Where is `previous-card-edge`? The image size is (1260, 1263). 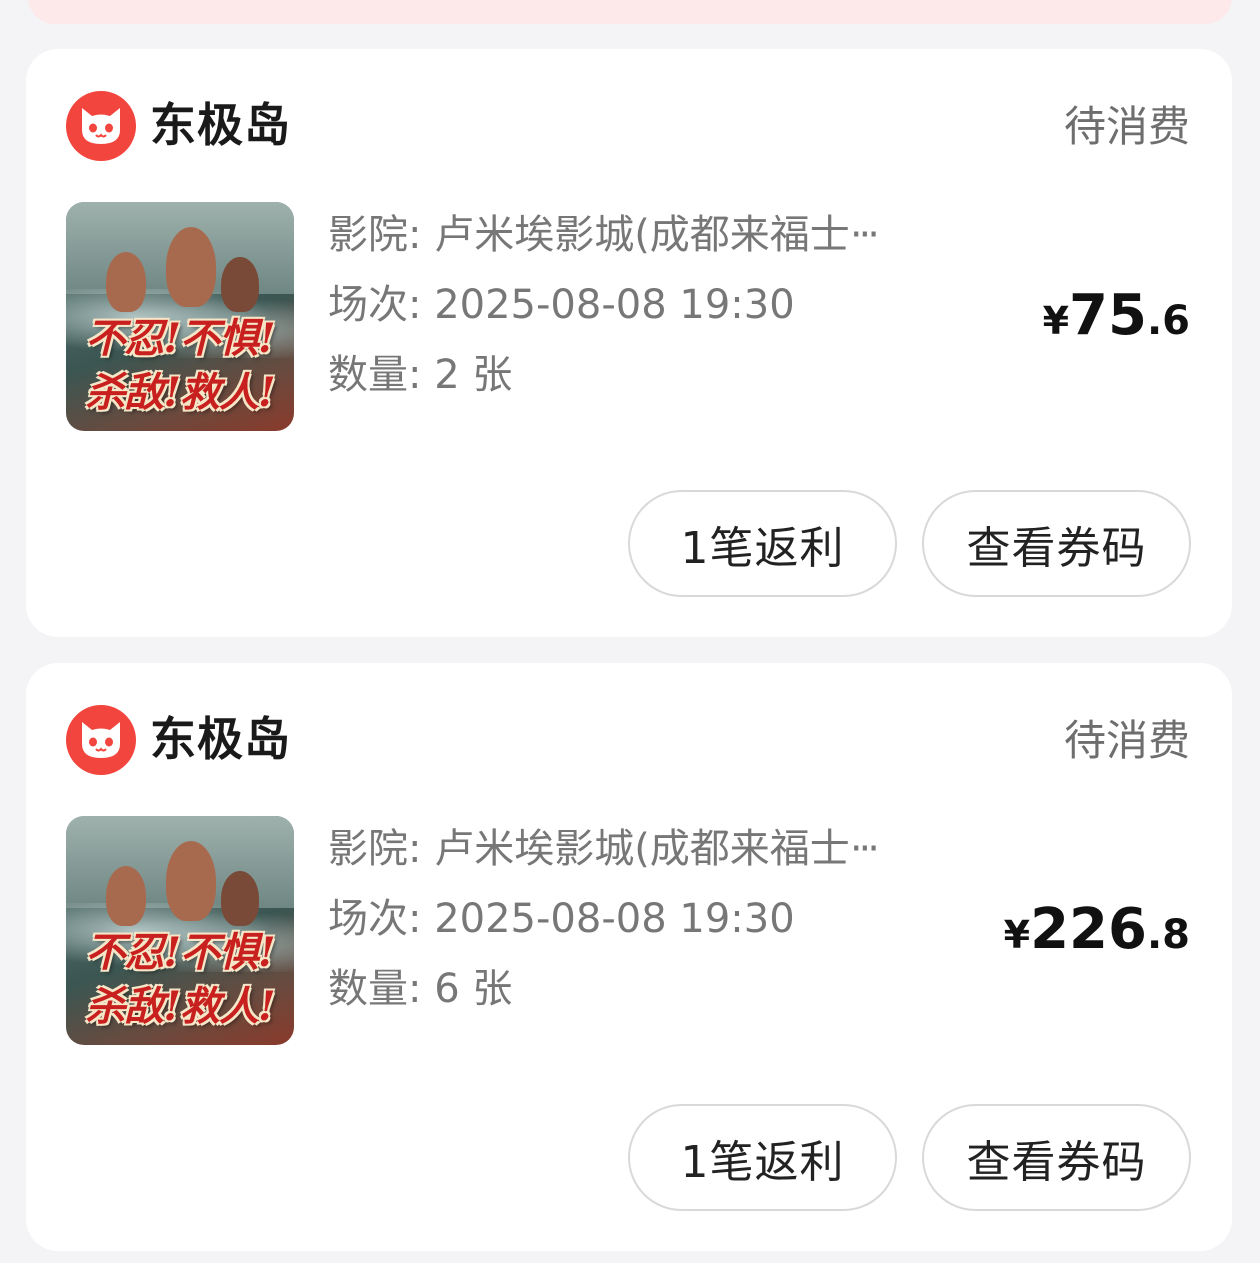
previous-card-edge is located at coordinates (630, 12).